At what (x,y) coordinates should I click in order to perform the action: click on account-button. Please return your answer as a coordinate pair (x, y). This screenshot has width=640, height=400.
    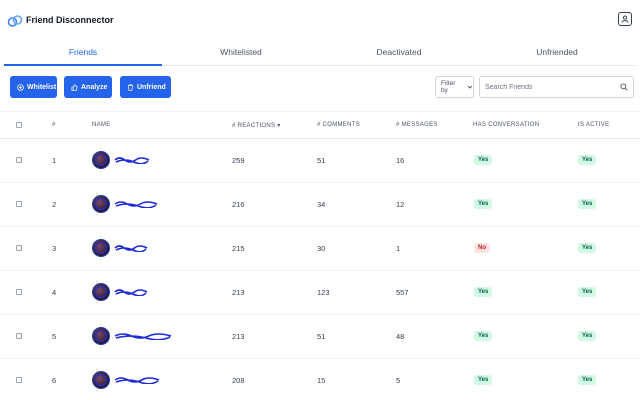
    Looking at the image, I should click on (625, 19).